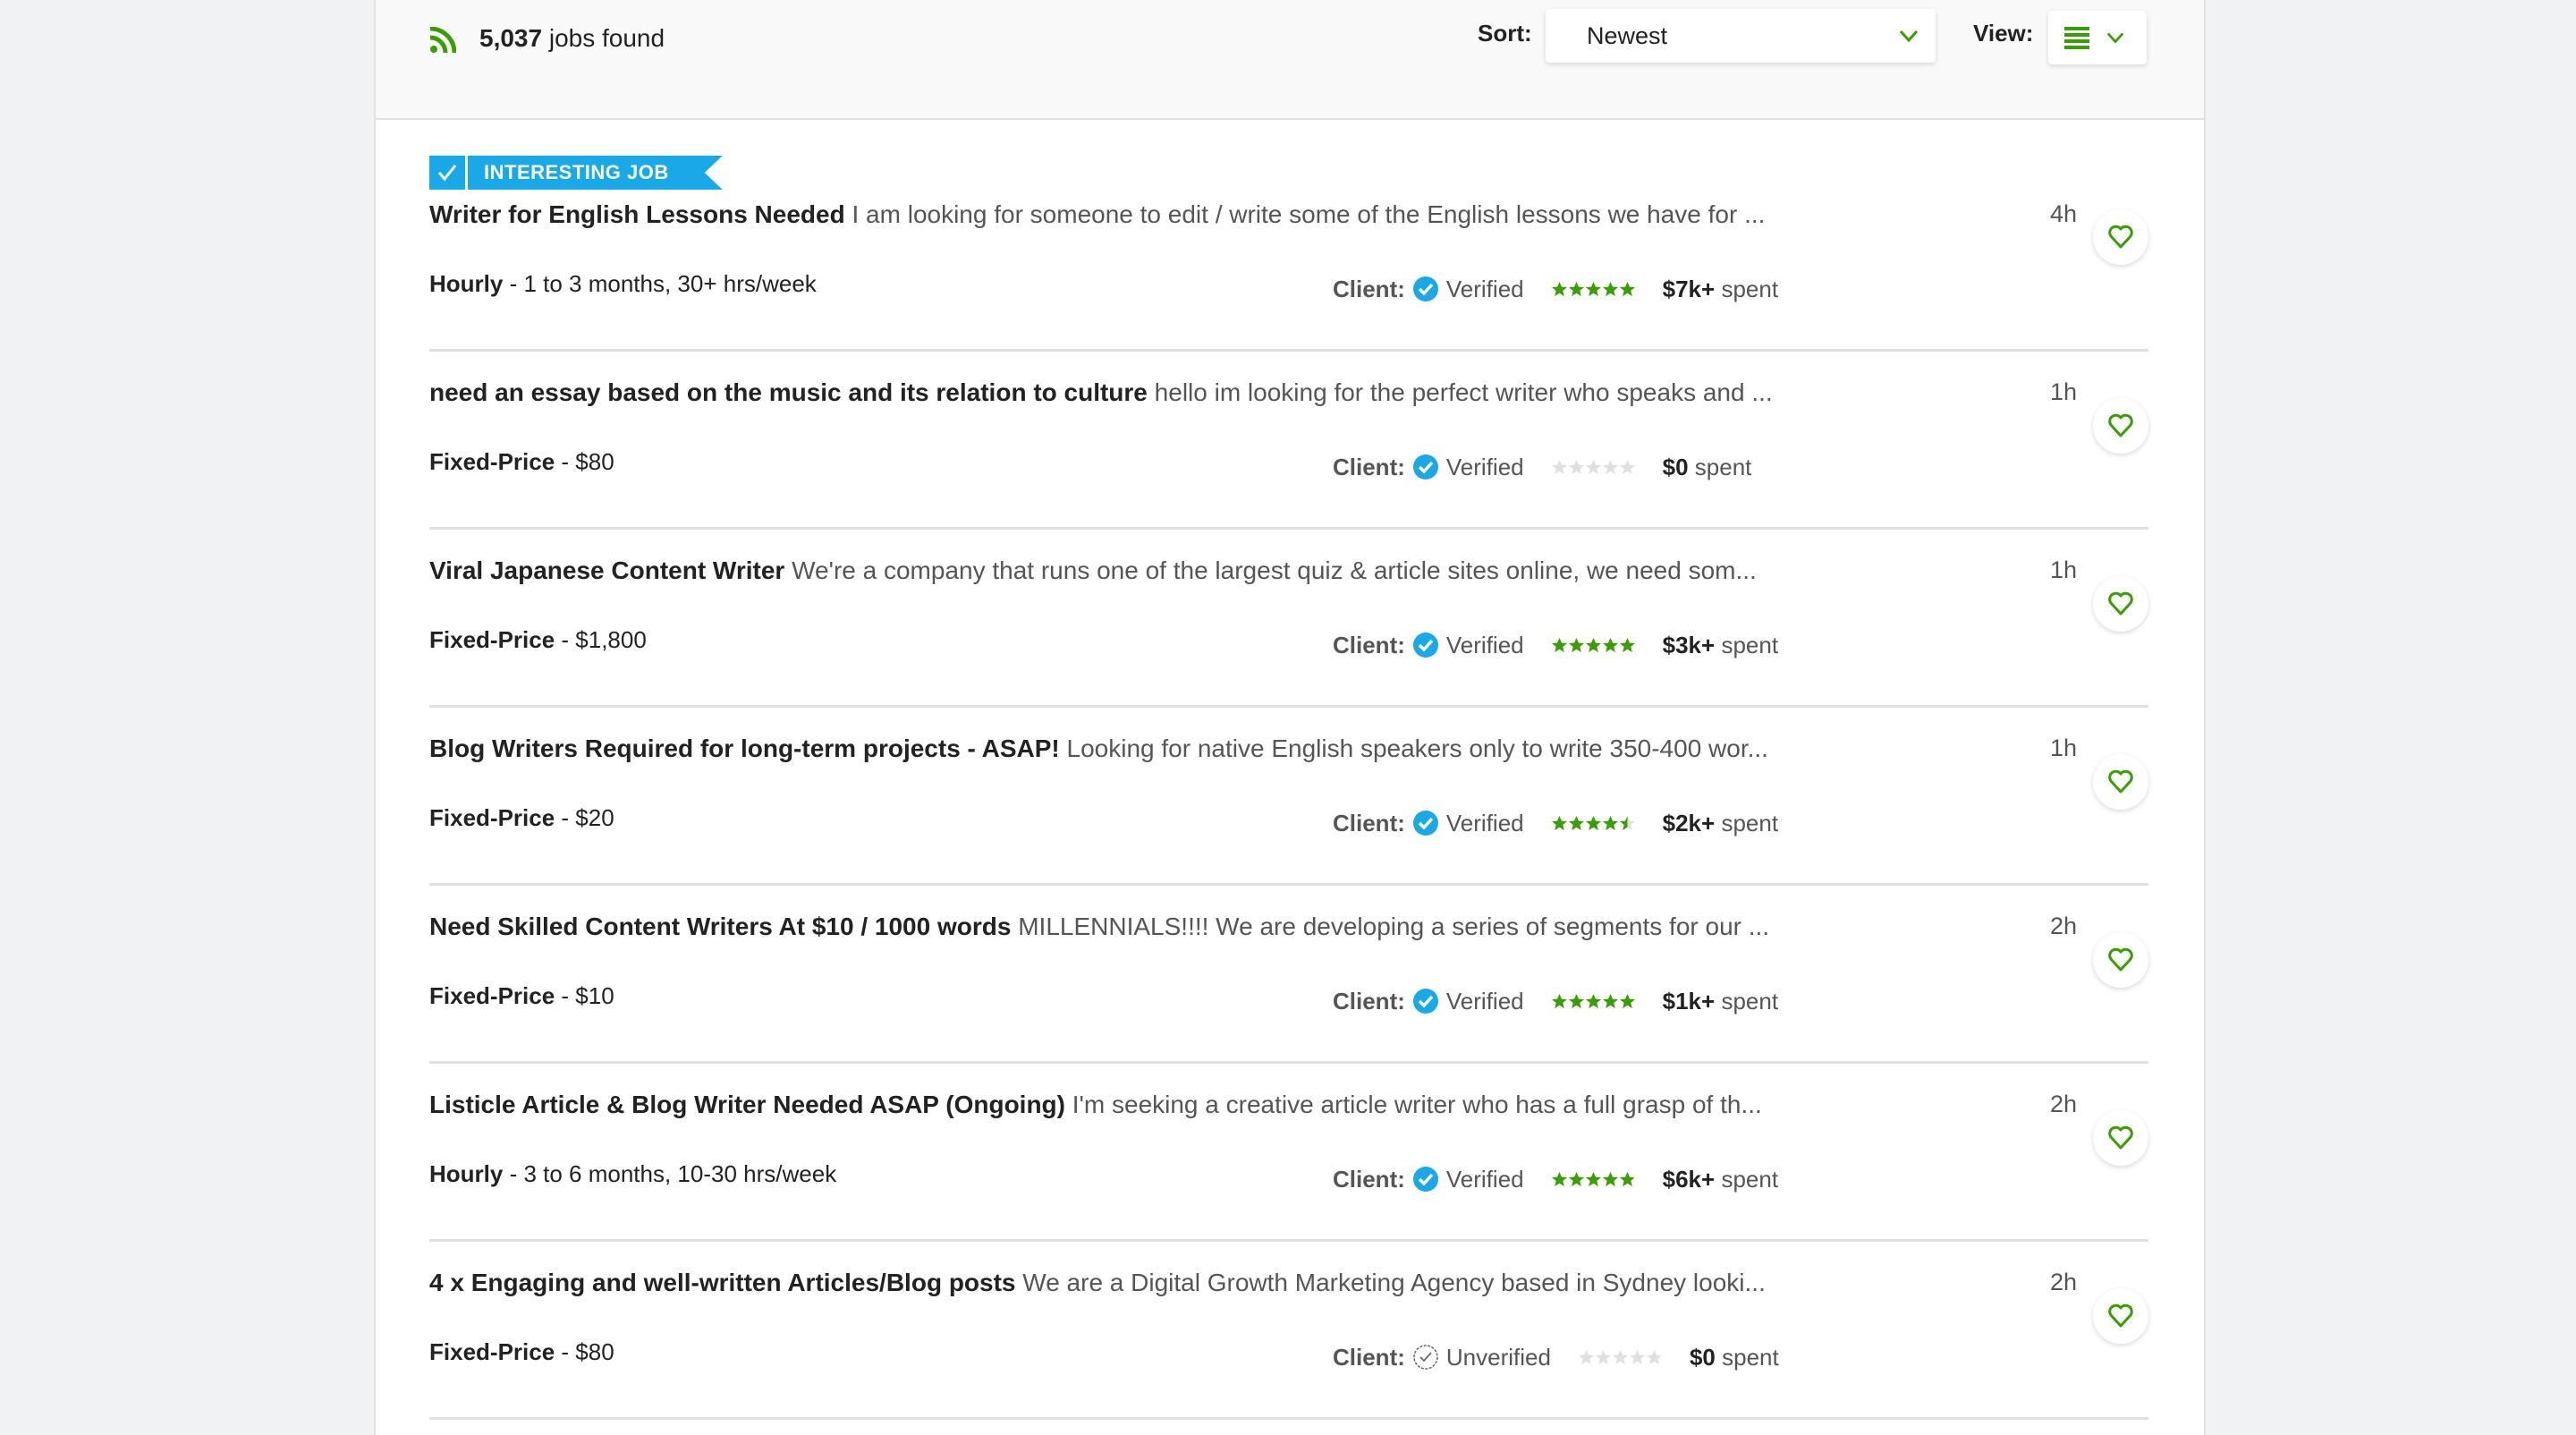 Image resolution: width=2576 pixels, height=1435 pixels. What do you see at coordinates (1555, 823) in the screenshot?
I see `client-info: Client: Verified $2k+ spent` at bounding box center [1555, 823].